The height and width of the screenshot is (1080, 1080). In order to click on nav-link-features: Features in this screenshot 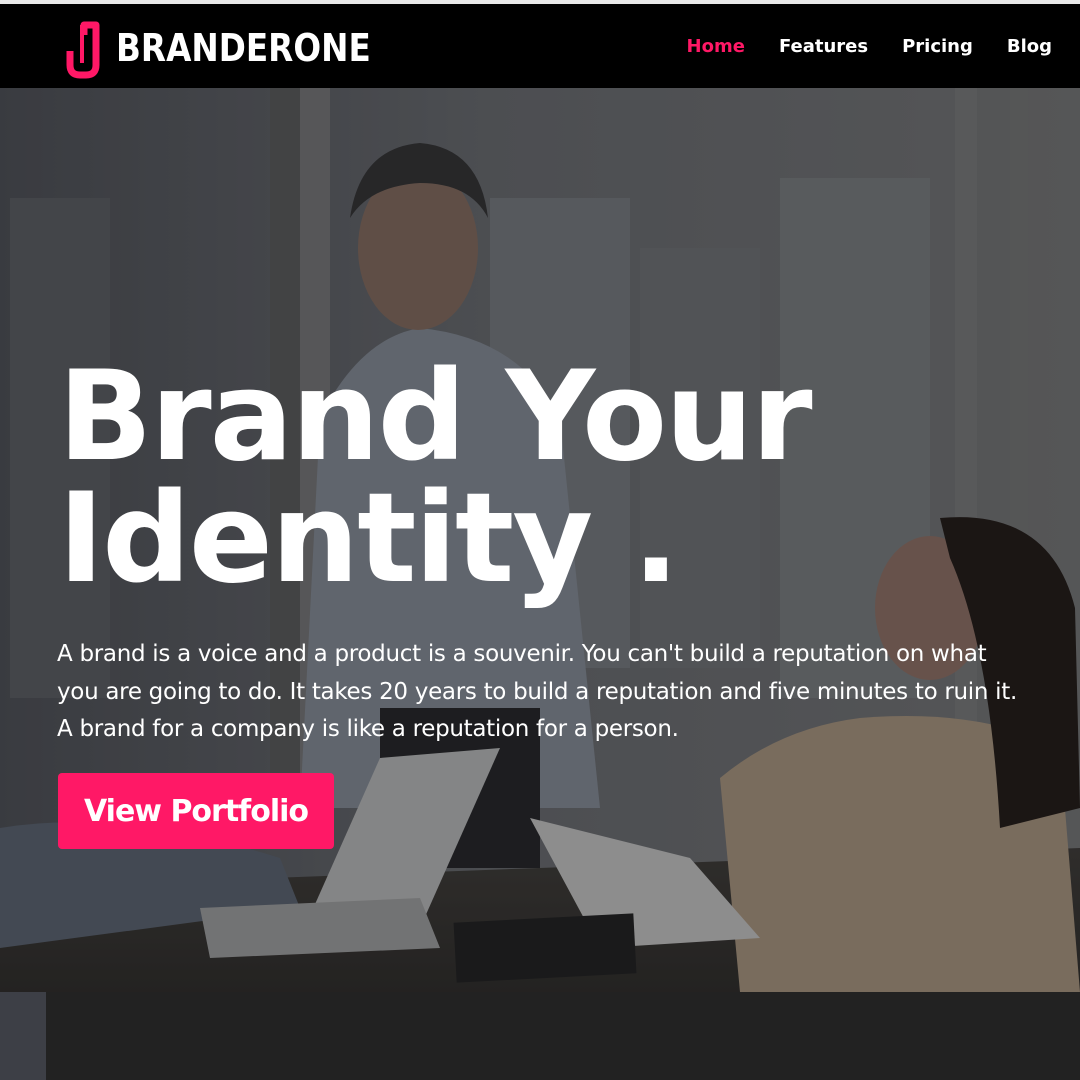, I will do `click(823, 46)`.